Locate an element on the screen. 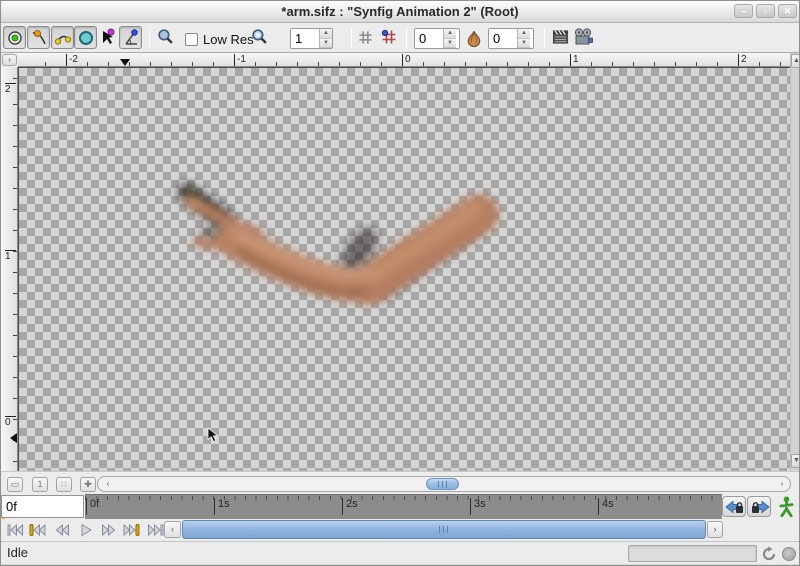 This screenshot has width=800, height=566. time-scroll-left-button: ‹ is located at coordinates (172, 529).